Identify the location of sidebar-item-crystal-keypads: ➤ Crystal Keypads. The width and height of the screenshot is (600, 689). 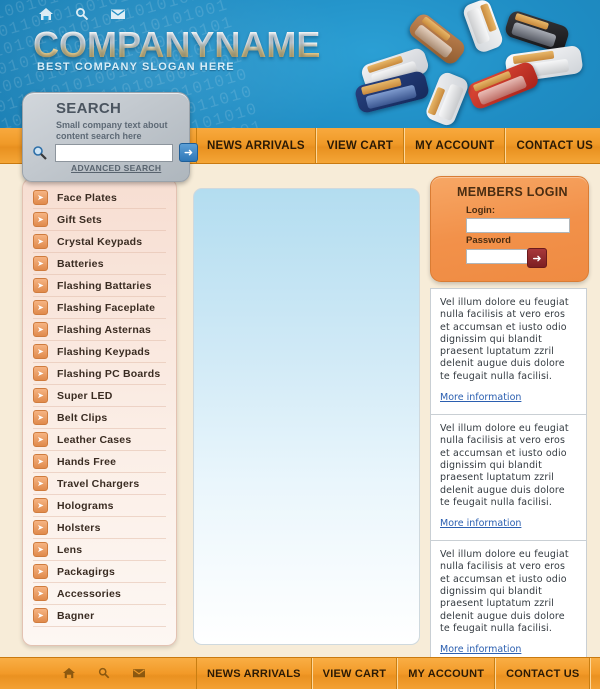
(99, 242).